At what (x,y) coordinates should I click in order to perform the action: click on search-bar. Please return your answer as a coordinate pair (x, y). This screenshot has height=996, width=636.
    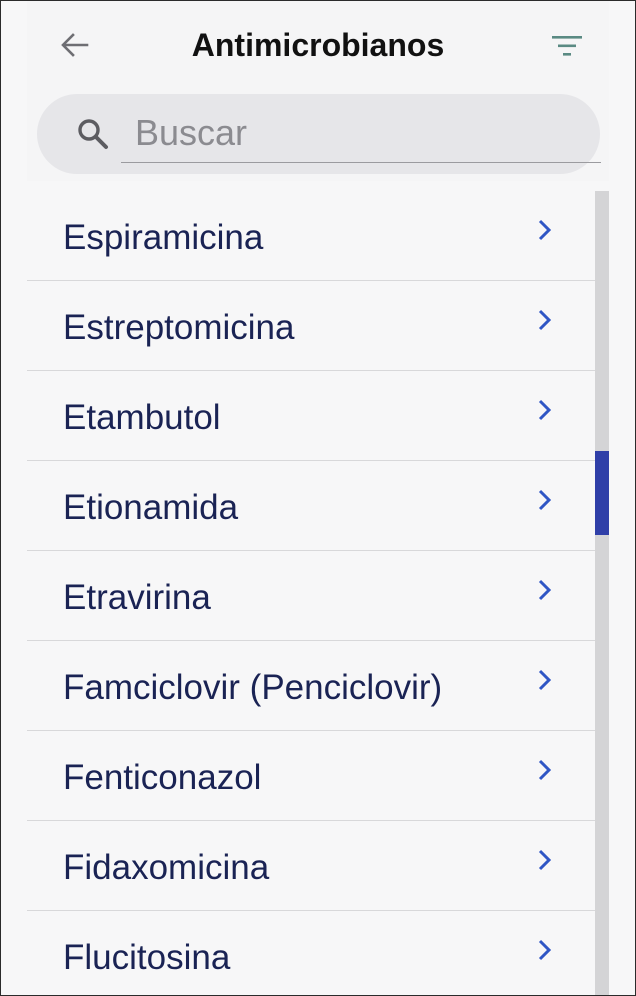
    Looking at the image, I should click on (319, 134).